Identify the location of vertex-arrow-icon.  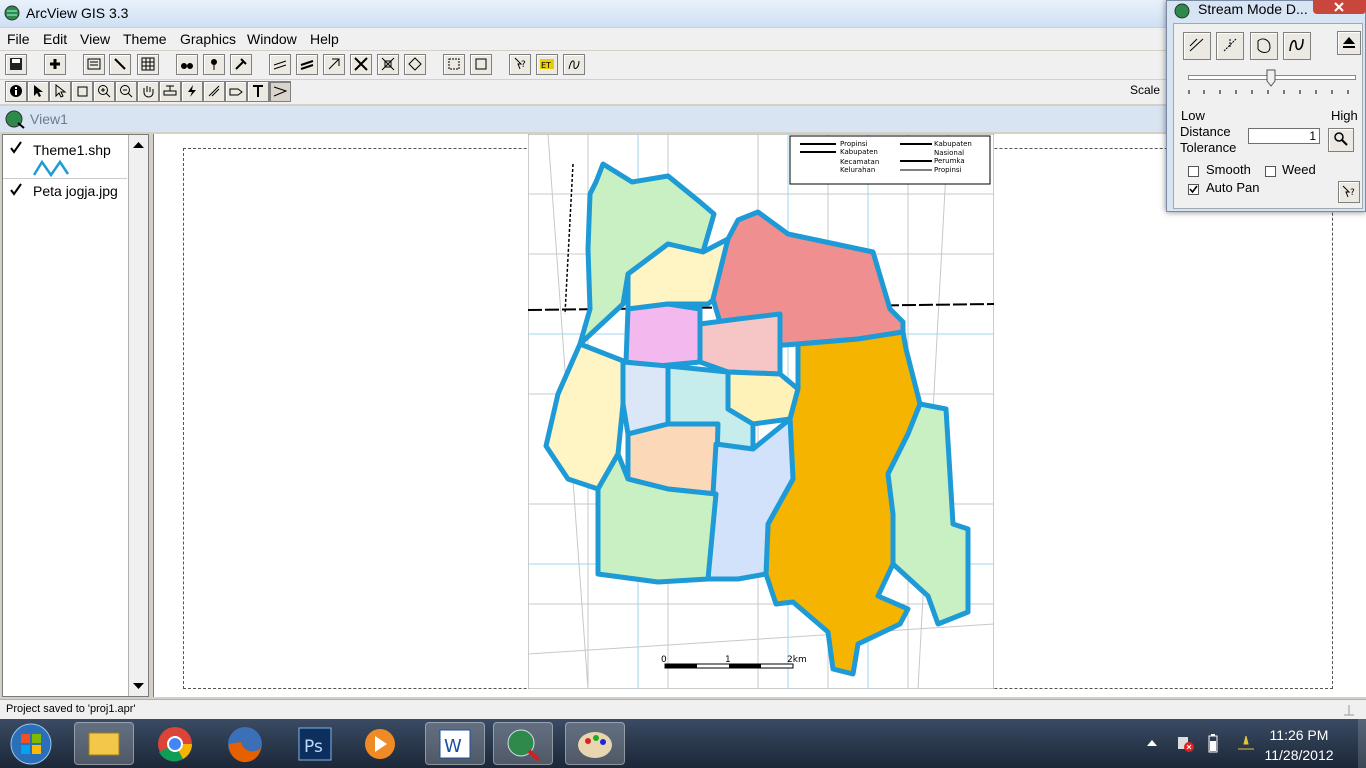
(61, 91).